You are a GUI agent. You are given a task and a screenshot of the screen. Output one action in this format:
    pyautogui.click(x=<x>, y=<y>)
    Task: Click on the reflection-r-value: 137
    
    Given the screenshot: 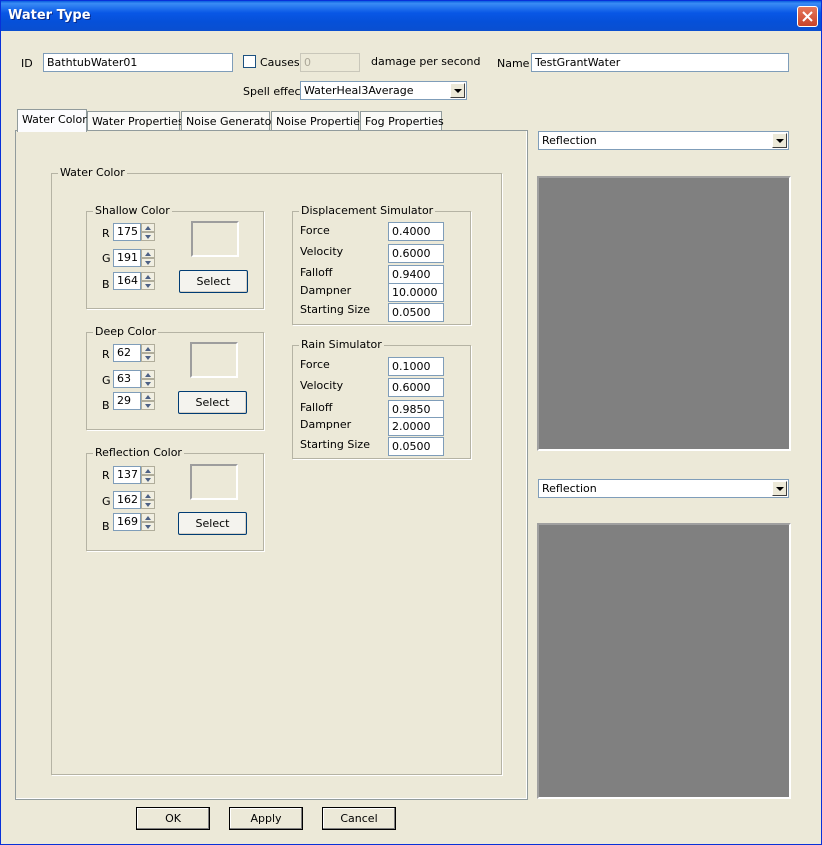 What is the action you would take?
    pyautogui.click(x=127, y=475)
    